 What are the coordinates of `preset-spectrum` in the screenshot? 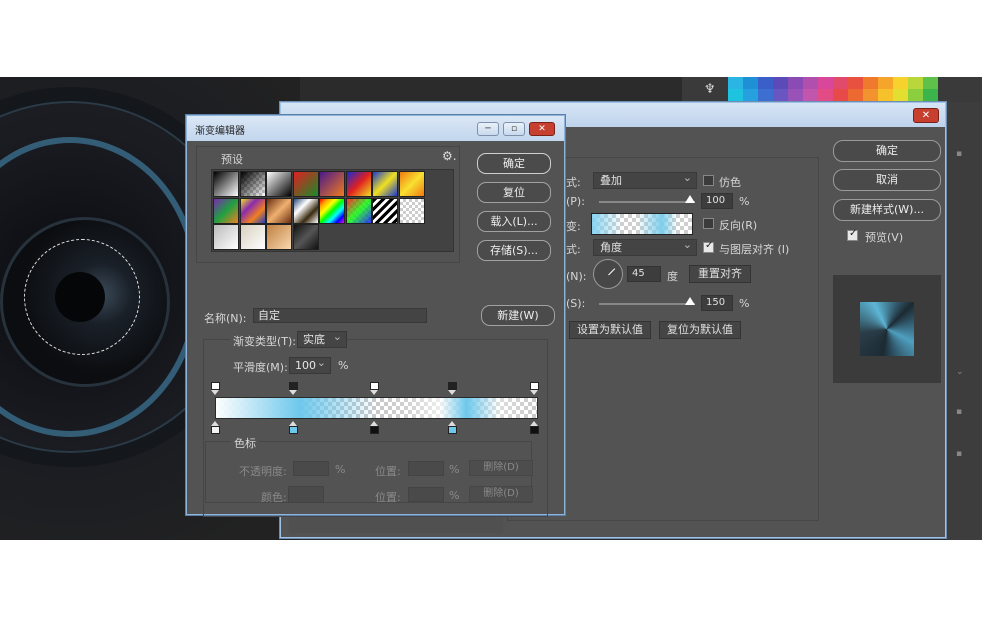 It's located at (332, 210).